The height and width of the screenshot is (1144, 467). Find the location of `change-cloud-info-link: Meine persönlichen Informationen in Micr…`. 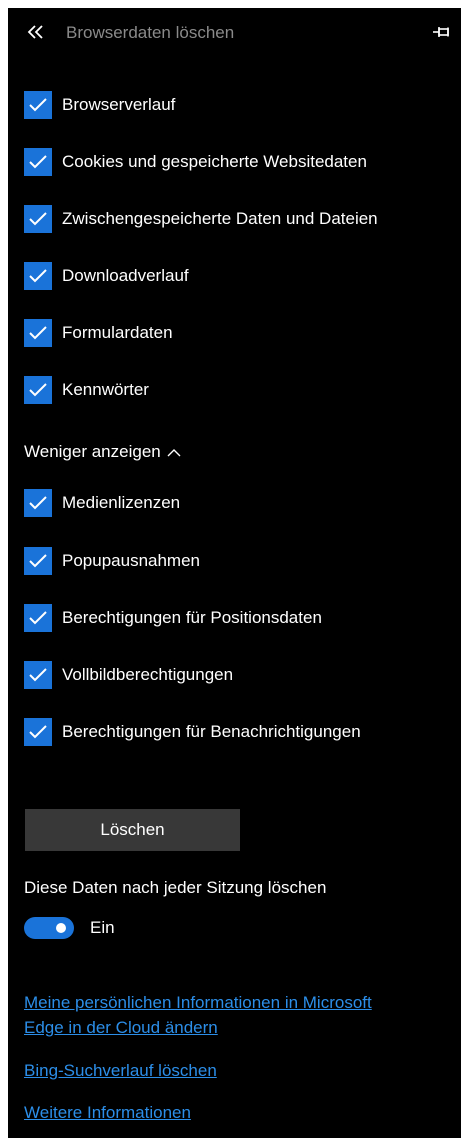

change-cloud-info-link: Meine persönlichen Informationen in Micr… is located at coordinates (198, 1015).